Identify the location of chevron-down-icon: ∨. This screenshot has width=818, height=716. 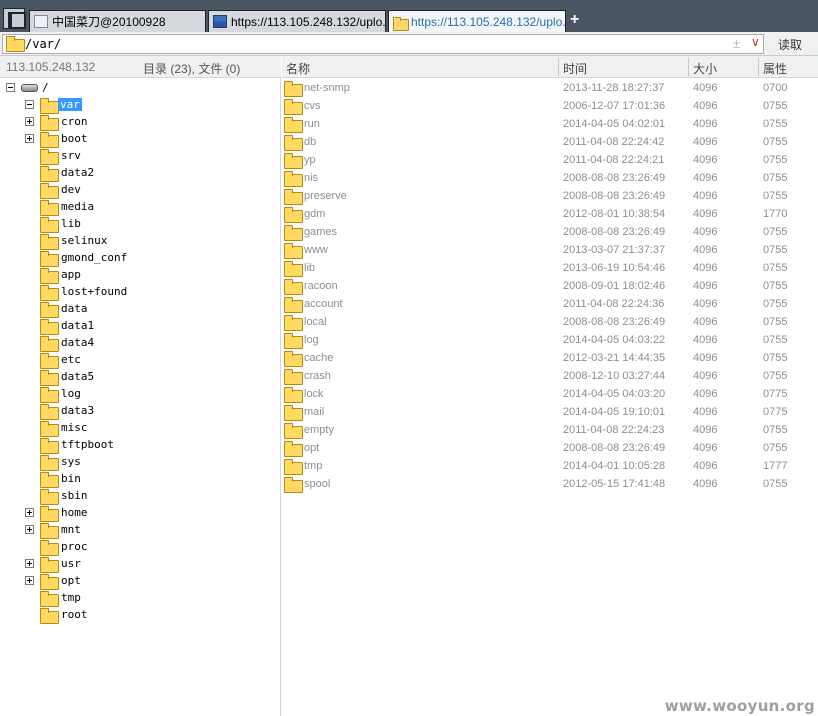
(755, 42).